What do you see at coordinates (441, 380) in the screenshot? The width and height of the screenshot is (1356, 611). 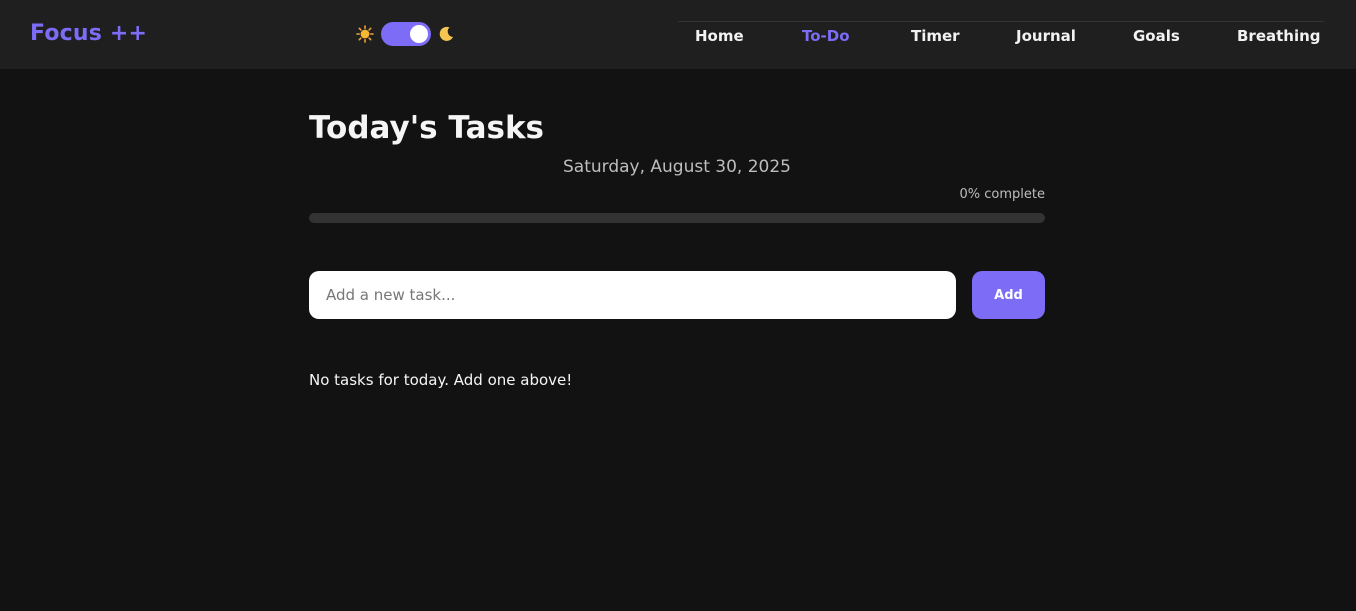 I see `empty-tasks-message: No tasks for today. Add one above!` at bounding box center [441, 380].